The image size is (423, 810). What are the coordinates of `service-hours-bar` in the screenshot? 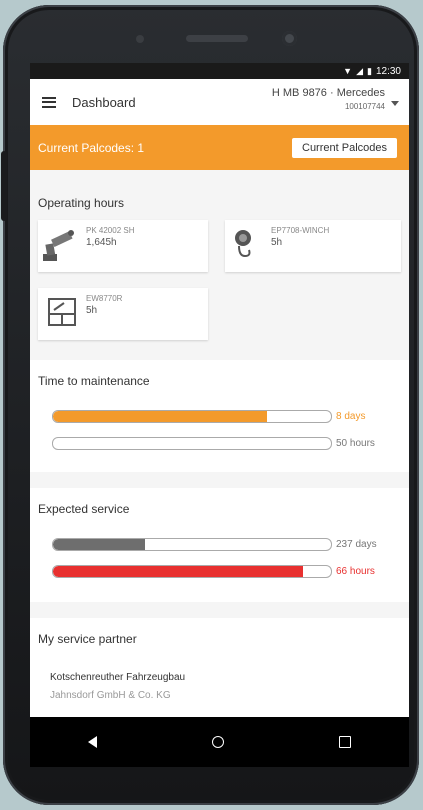 It's located at (192, 571).